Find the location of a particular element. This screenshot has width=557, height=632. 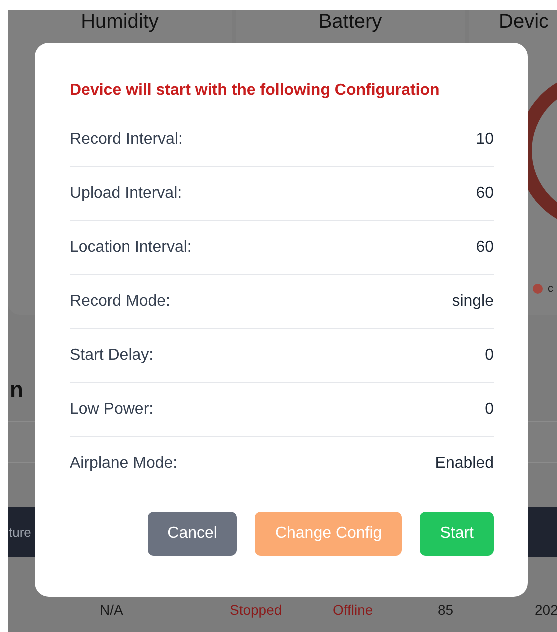

setting-label: Location Interval: is located at coordinates (131, 247).